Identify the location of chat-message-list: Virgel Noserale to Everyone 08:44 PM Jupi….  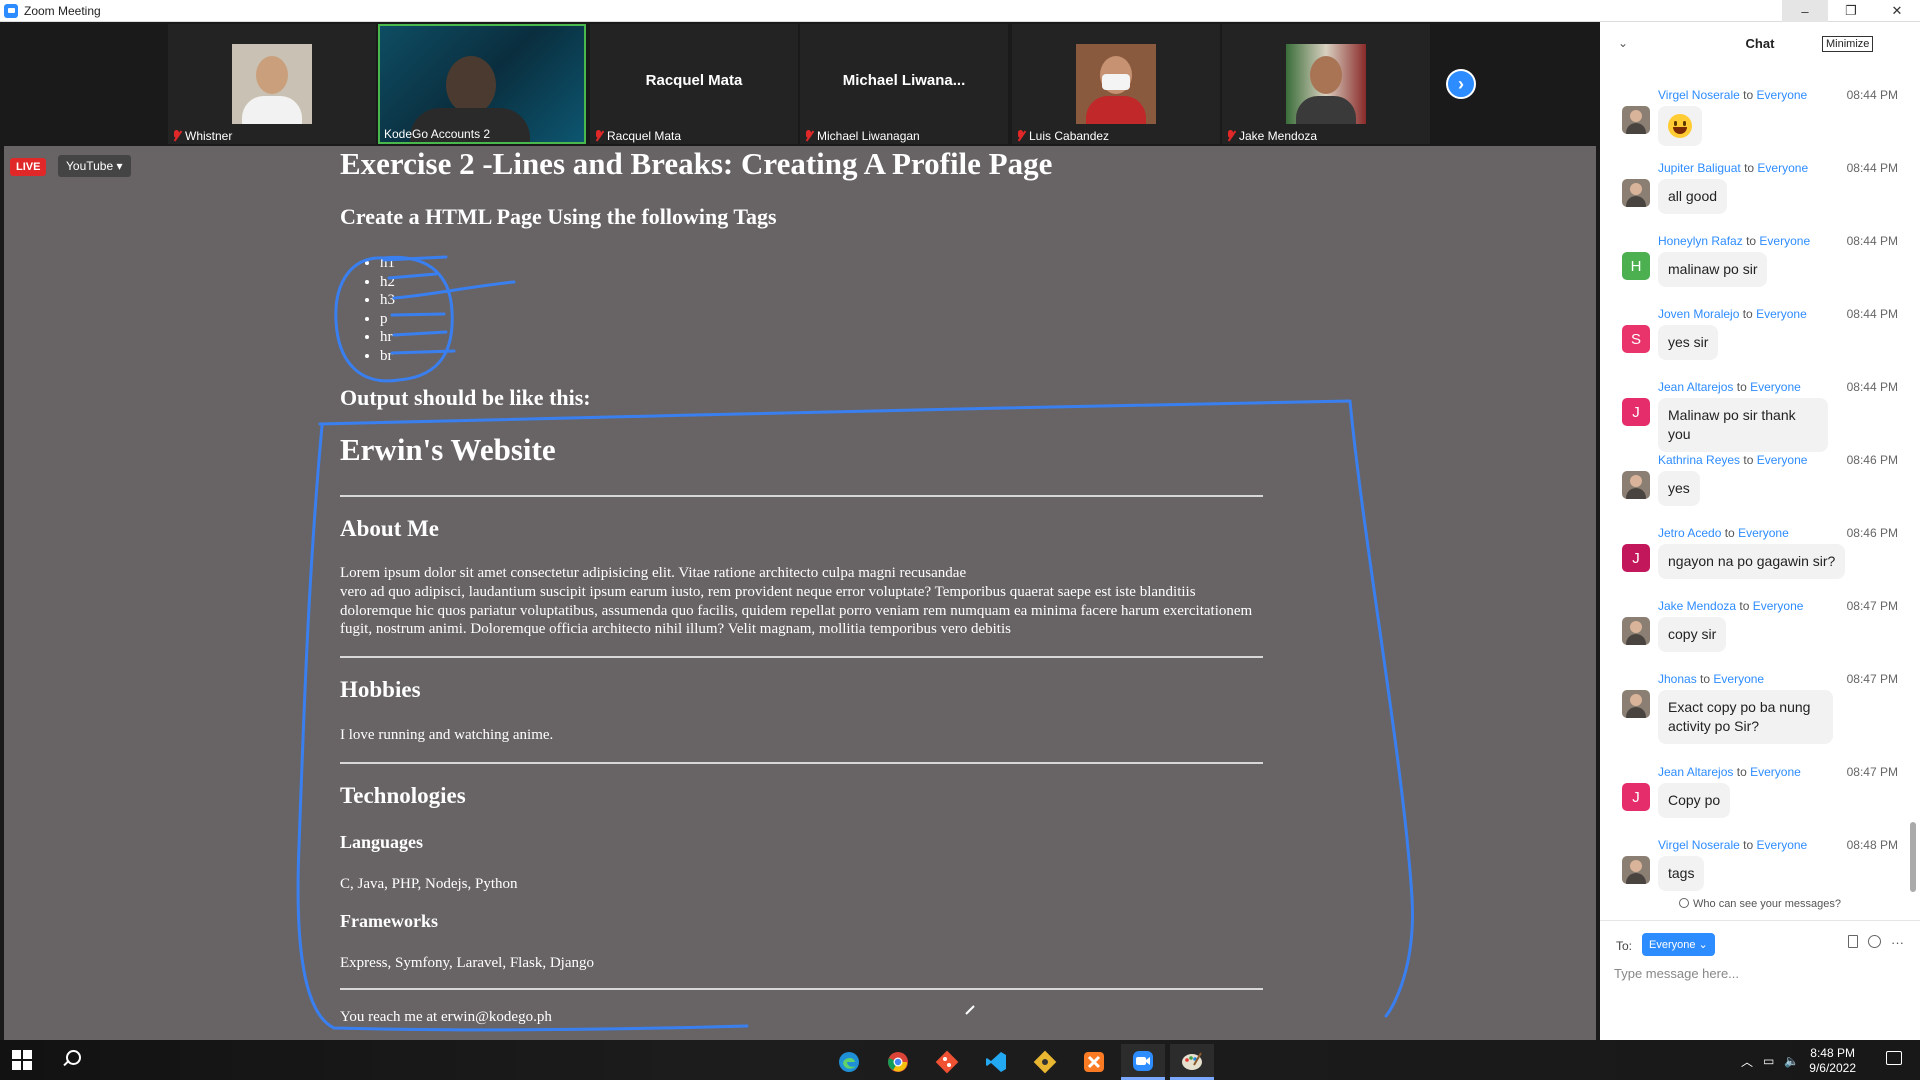
(1760, 482).